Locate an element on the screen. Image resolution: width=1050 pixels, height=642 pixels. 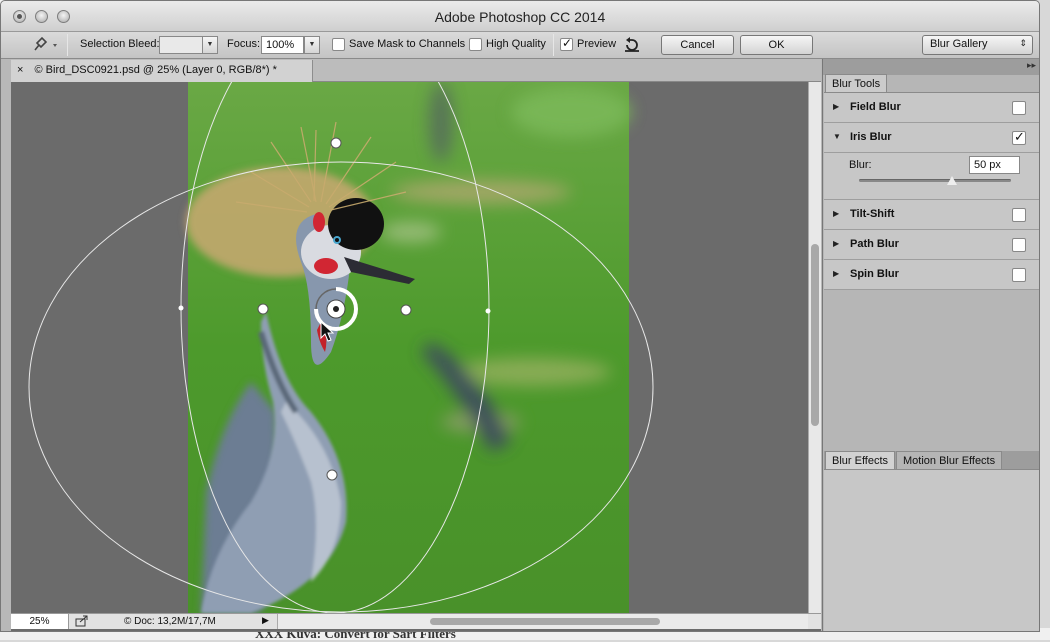
blur-tool-spin-blur: ▶ Spin Blur is located at coordinates (931, 275).